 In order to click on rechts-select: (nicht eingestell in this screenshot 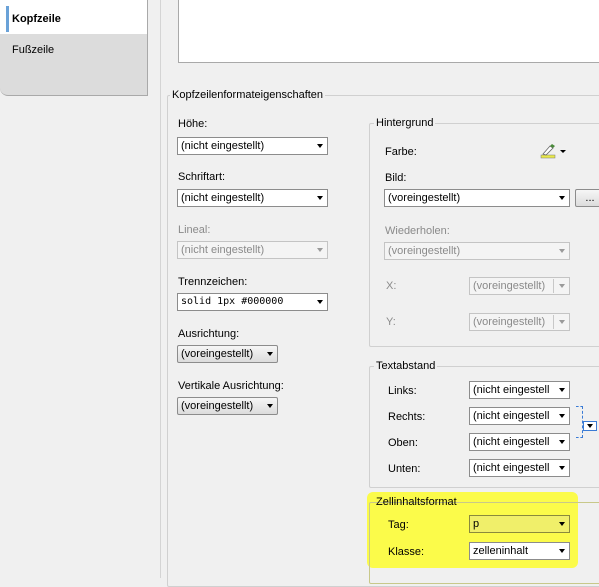, I will do `click(519, 416)`.